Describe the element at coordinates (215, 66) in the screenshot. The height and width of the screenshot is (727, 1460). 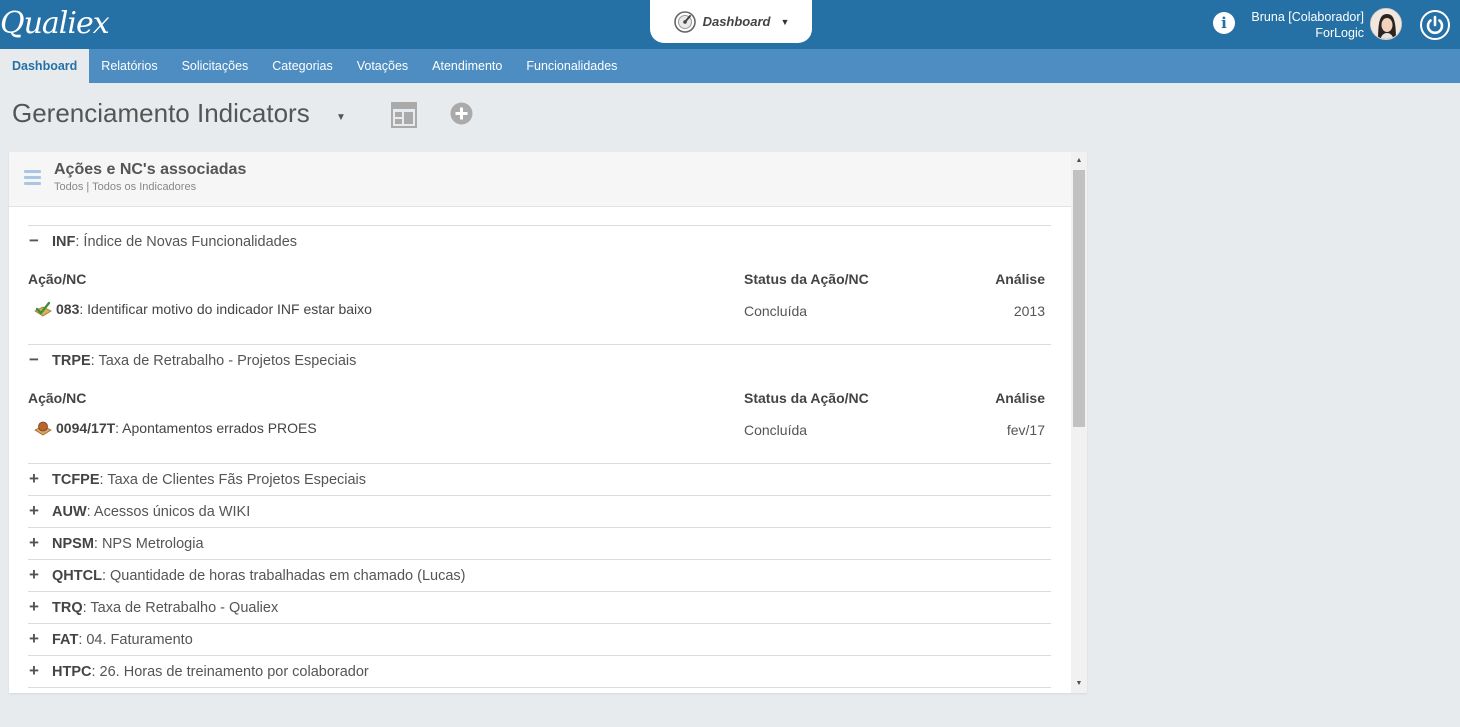
I see `nav-item-solicitacoes: Solicitações` at that location.